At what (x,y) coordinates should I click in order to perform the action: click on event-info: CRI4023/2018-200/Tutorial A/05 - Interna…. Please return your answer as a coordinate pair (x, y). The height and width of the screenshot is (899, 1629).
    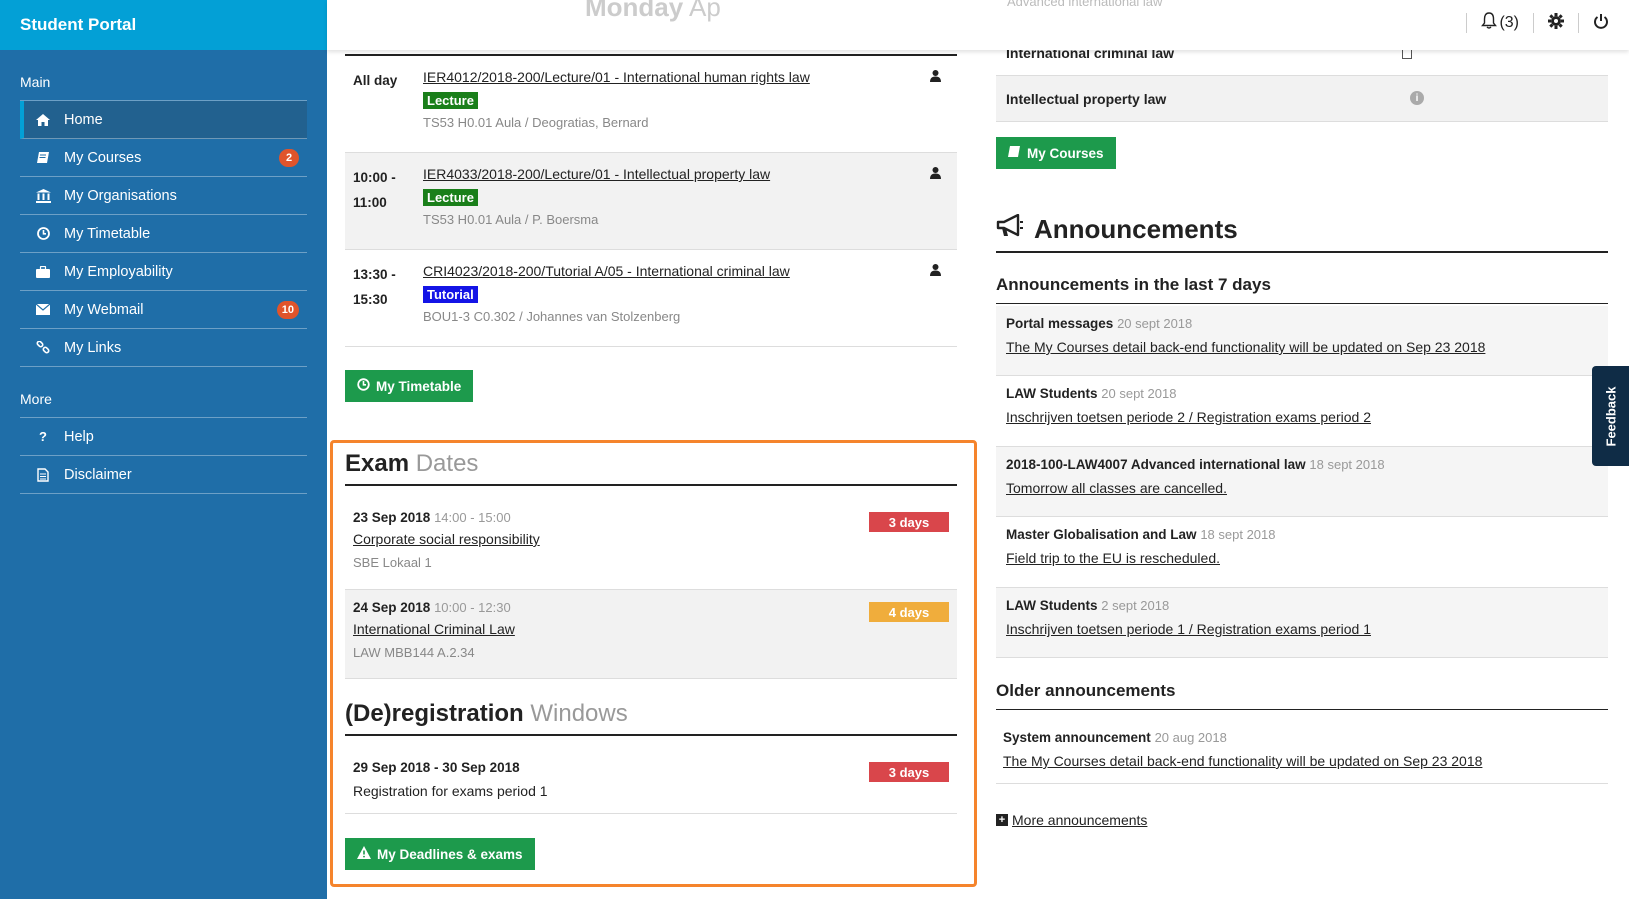
    Looking at the image, I should click on (606, 292).